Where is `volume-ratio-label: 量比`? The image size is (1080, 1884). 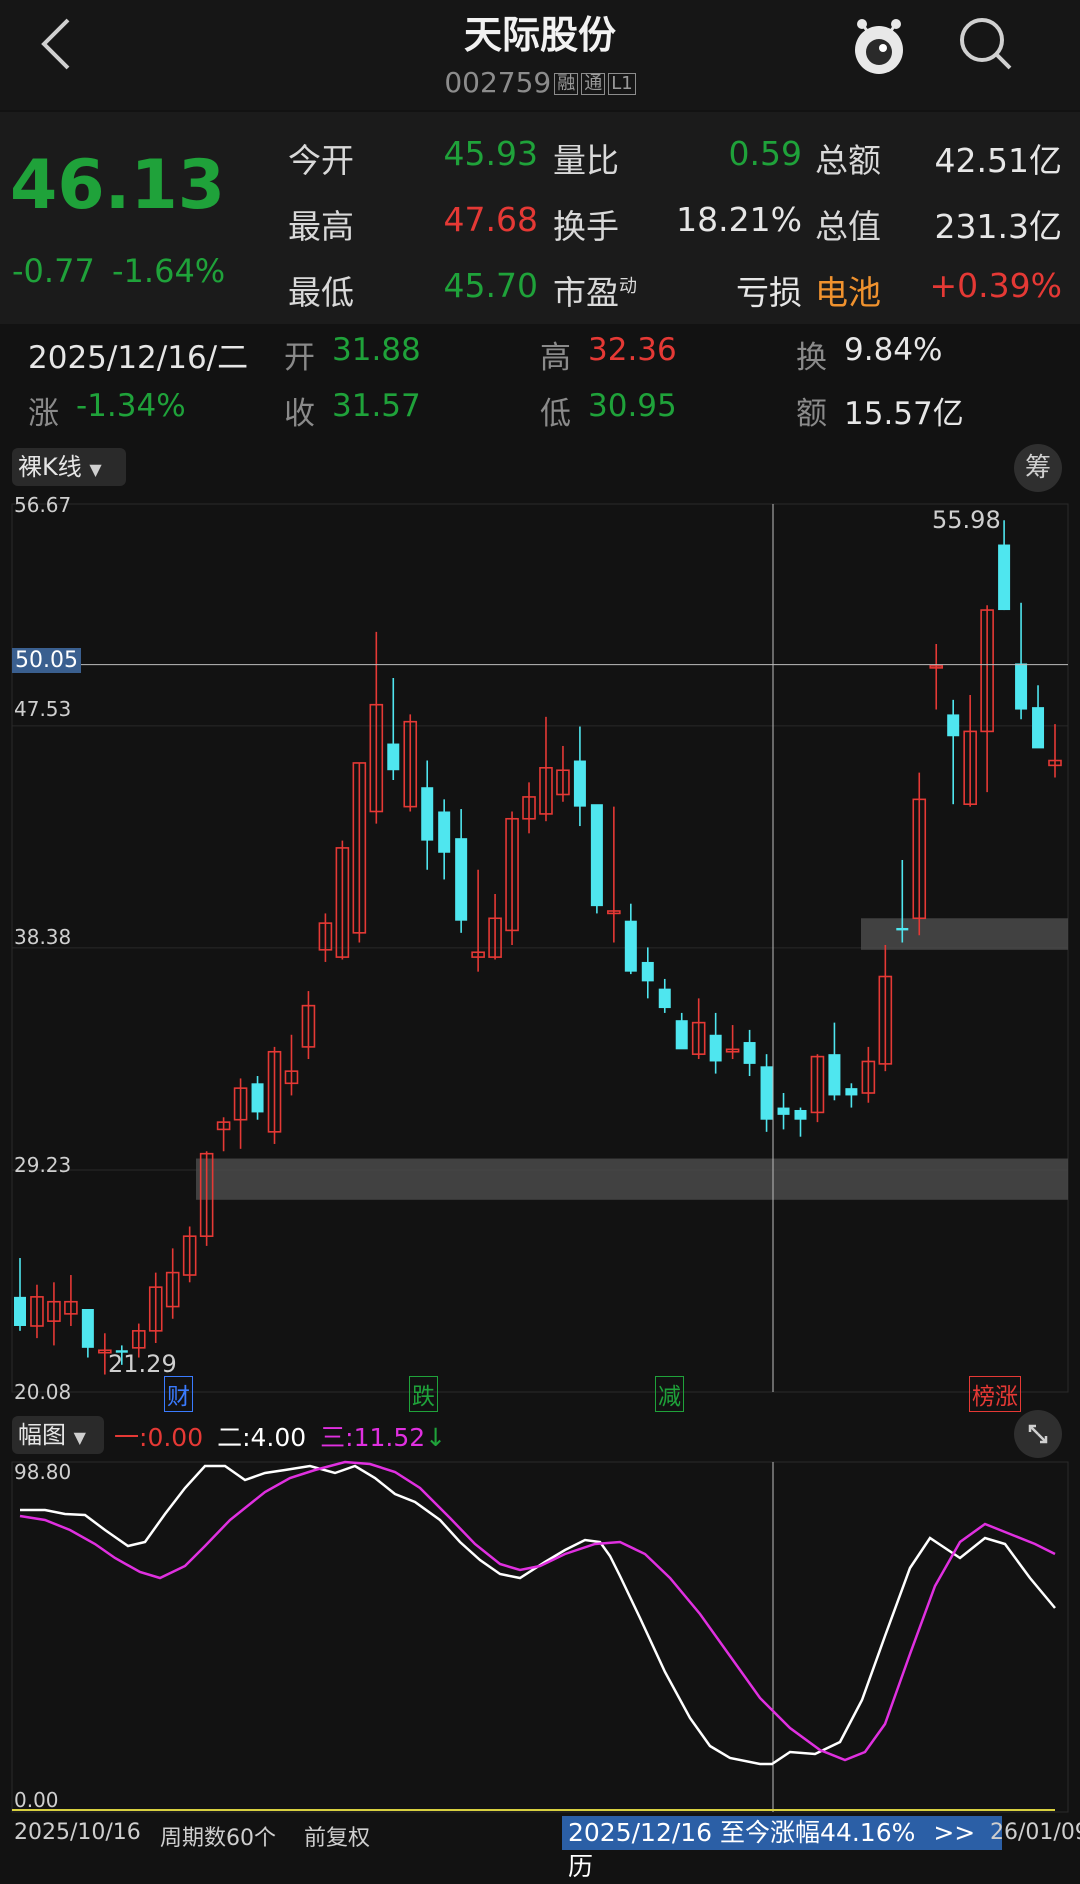 volume-ratio-label: 量比 is located at coordinates (586, 160).